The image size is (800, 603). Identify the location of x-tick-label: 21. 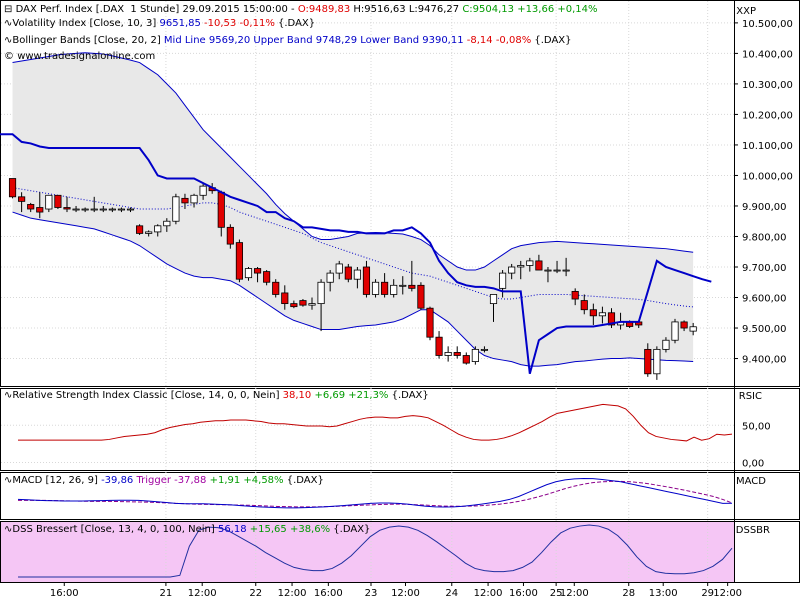
(166, 593).